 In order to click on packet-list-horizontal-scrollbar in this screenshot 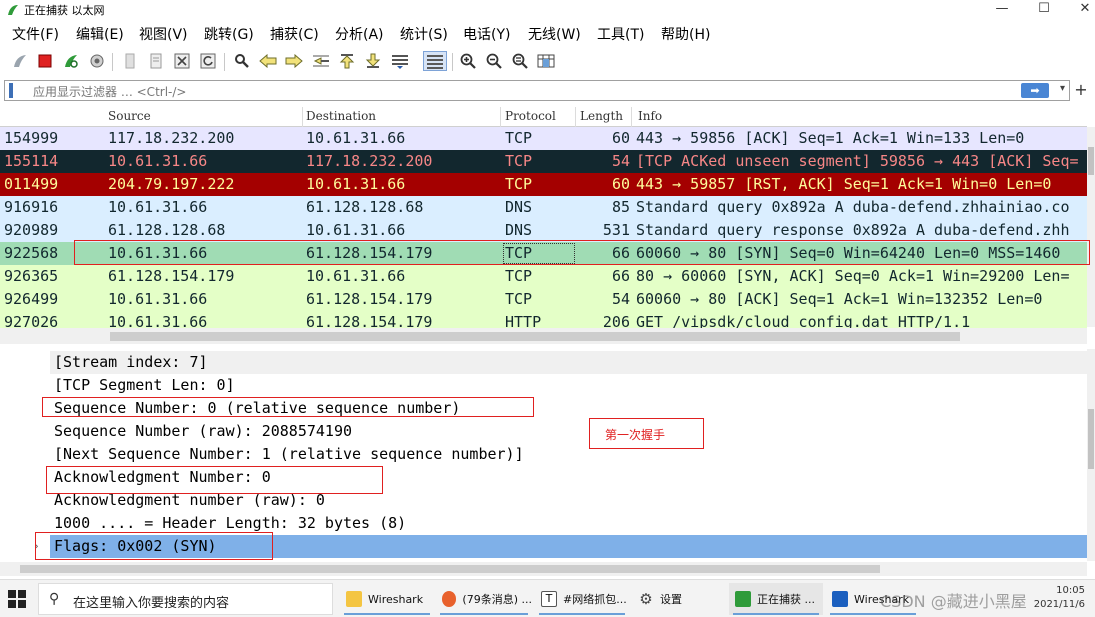, I will do `click(543, 336)`.